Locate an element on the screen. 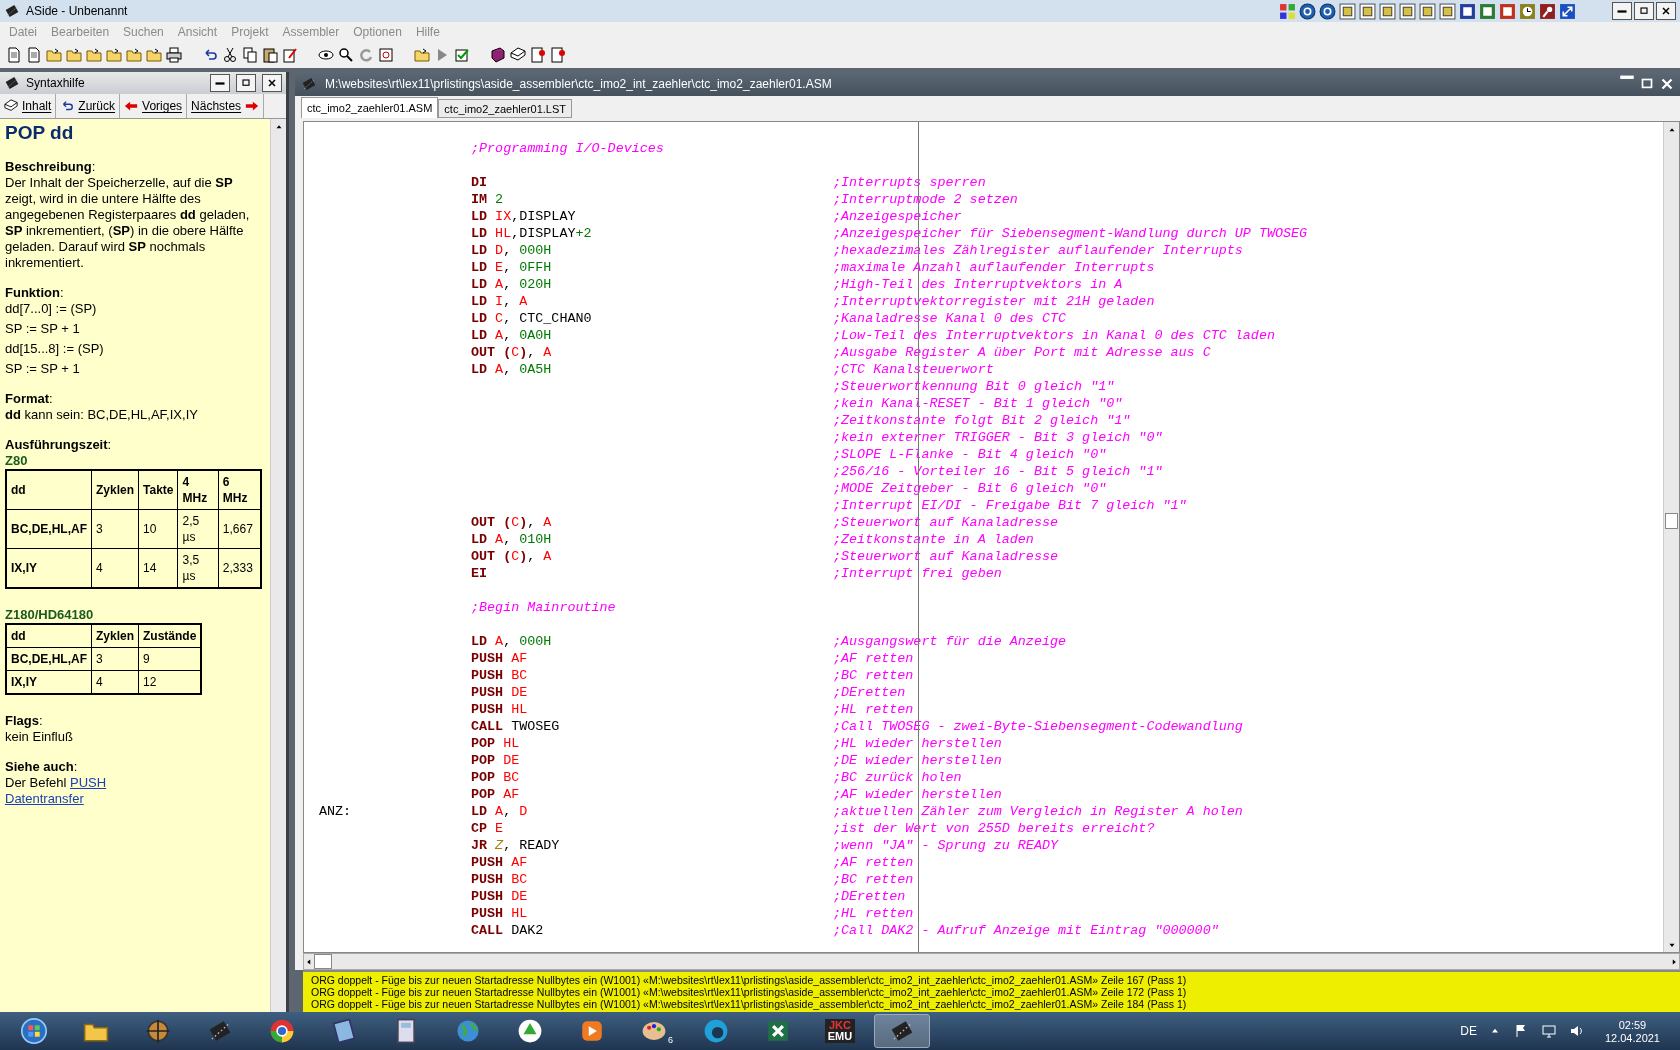  formula-text: dd[15...8] := (SP) is located at coordinates (55, 349).